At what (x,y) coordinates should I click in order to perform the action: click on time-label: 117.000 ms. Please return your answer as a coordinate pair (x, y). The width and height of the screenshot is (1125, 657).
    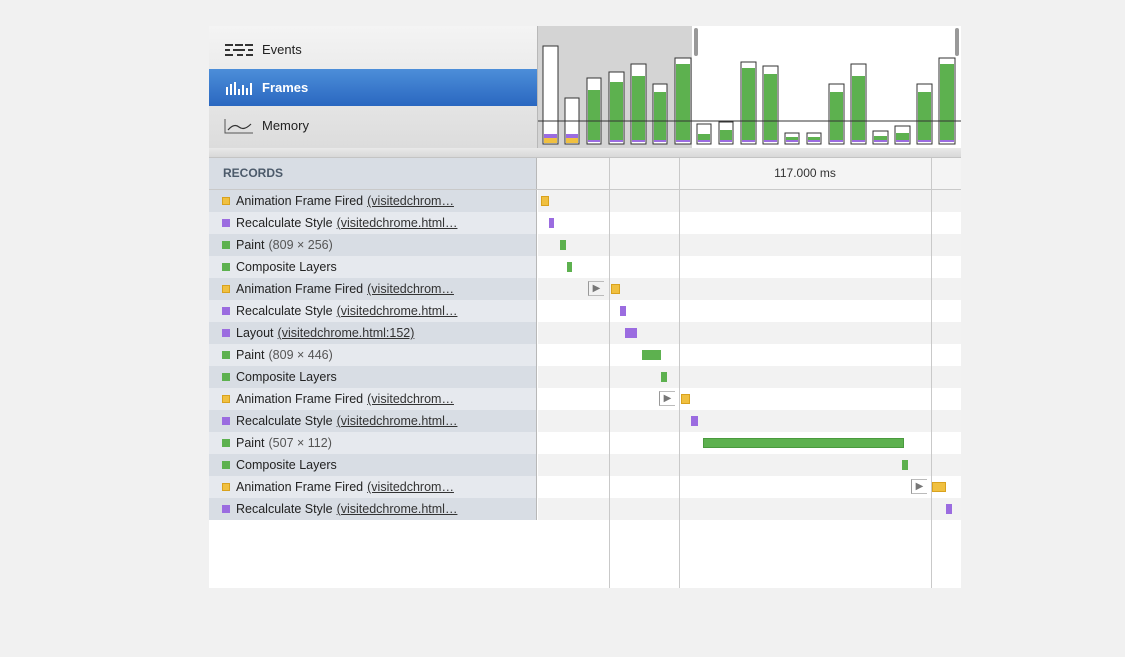
    Looking at the image, I should click on (805, 173).